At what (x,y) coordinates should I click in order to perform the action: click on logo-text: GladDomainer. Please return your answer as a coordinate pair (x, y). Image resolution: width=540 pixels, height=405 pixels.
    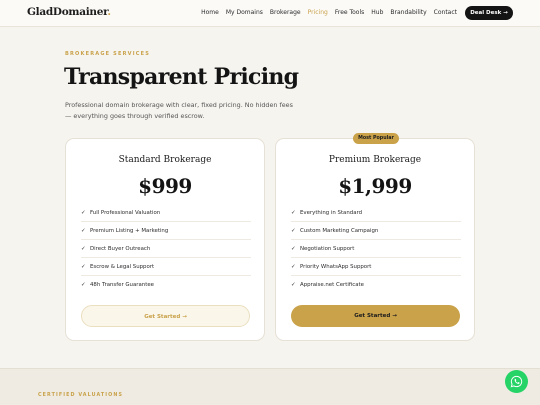
    Looking at the image, I should click on (67, 12).